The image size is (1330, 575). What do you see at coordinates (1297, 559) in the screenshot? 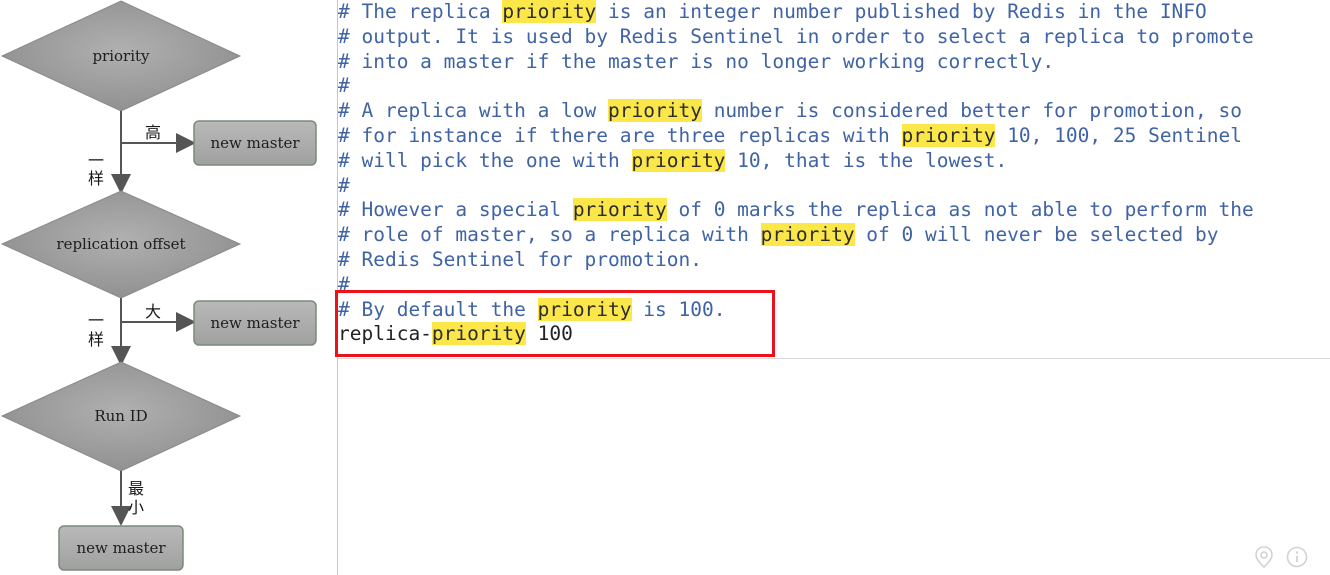
I see `info-icon` at bounding box center [1297, 559].